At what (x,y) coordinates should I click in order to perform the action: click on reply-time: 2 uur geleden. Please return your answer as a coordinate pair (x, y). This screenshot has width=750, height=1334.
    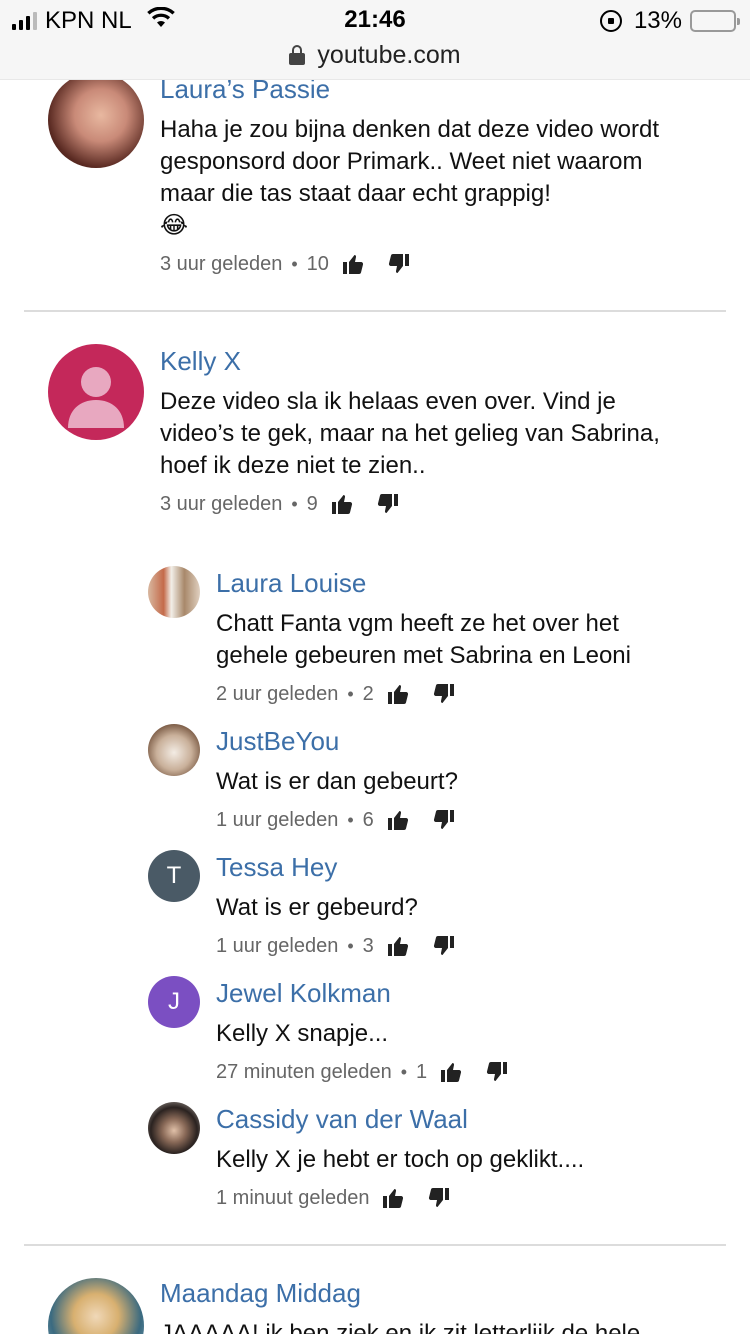
    Looking at the image, I should click on (277, 693).